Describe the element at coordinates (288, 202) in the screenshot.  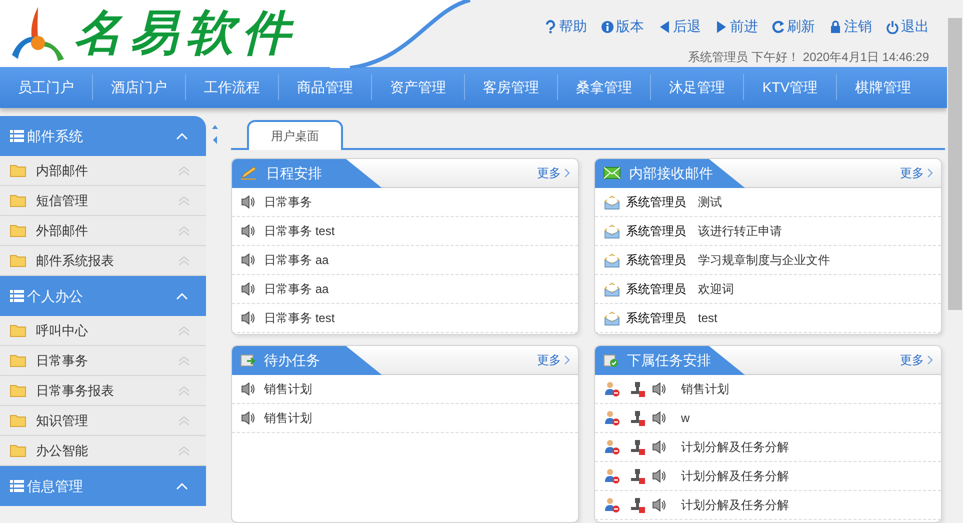
I see `task-link: 日常事务` at that location.